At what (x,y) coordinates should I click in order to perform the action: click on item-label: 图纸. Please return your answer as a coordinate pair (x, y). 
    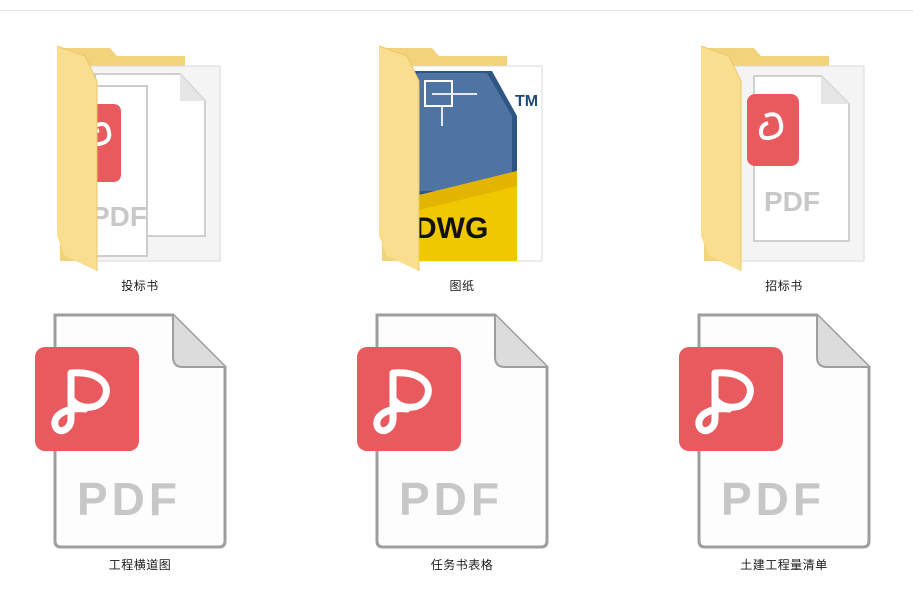
    Looking at the image, I should click on (462, 286).